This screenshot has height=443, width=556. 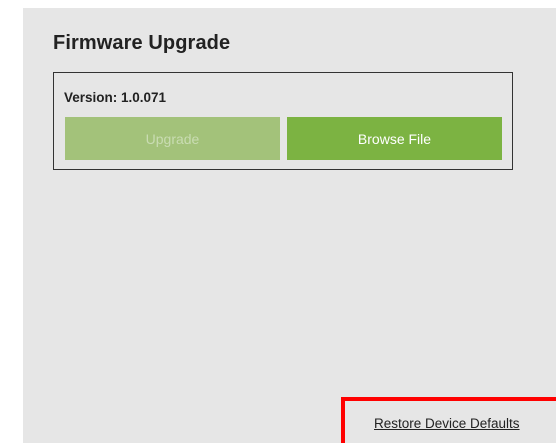 What do you see at coordinates (447, 423) in the screenshot?
I see `restore-device-defaults-link: Restore Device Defaults` at bounding box center [447, 423].